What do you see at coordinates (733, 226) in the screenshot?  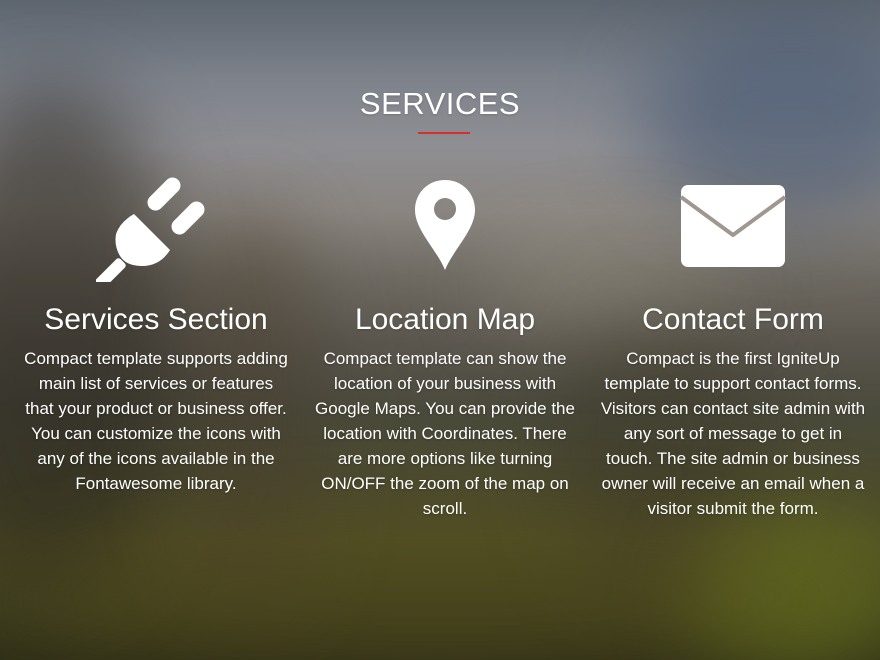 I see `envelope-icon` at bounding box center [733, 226].